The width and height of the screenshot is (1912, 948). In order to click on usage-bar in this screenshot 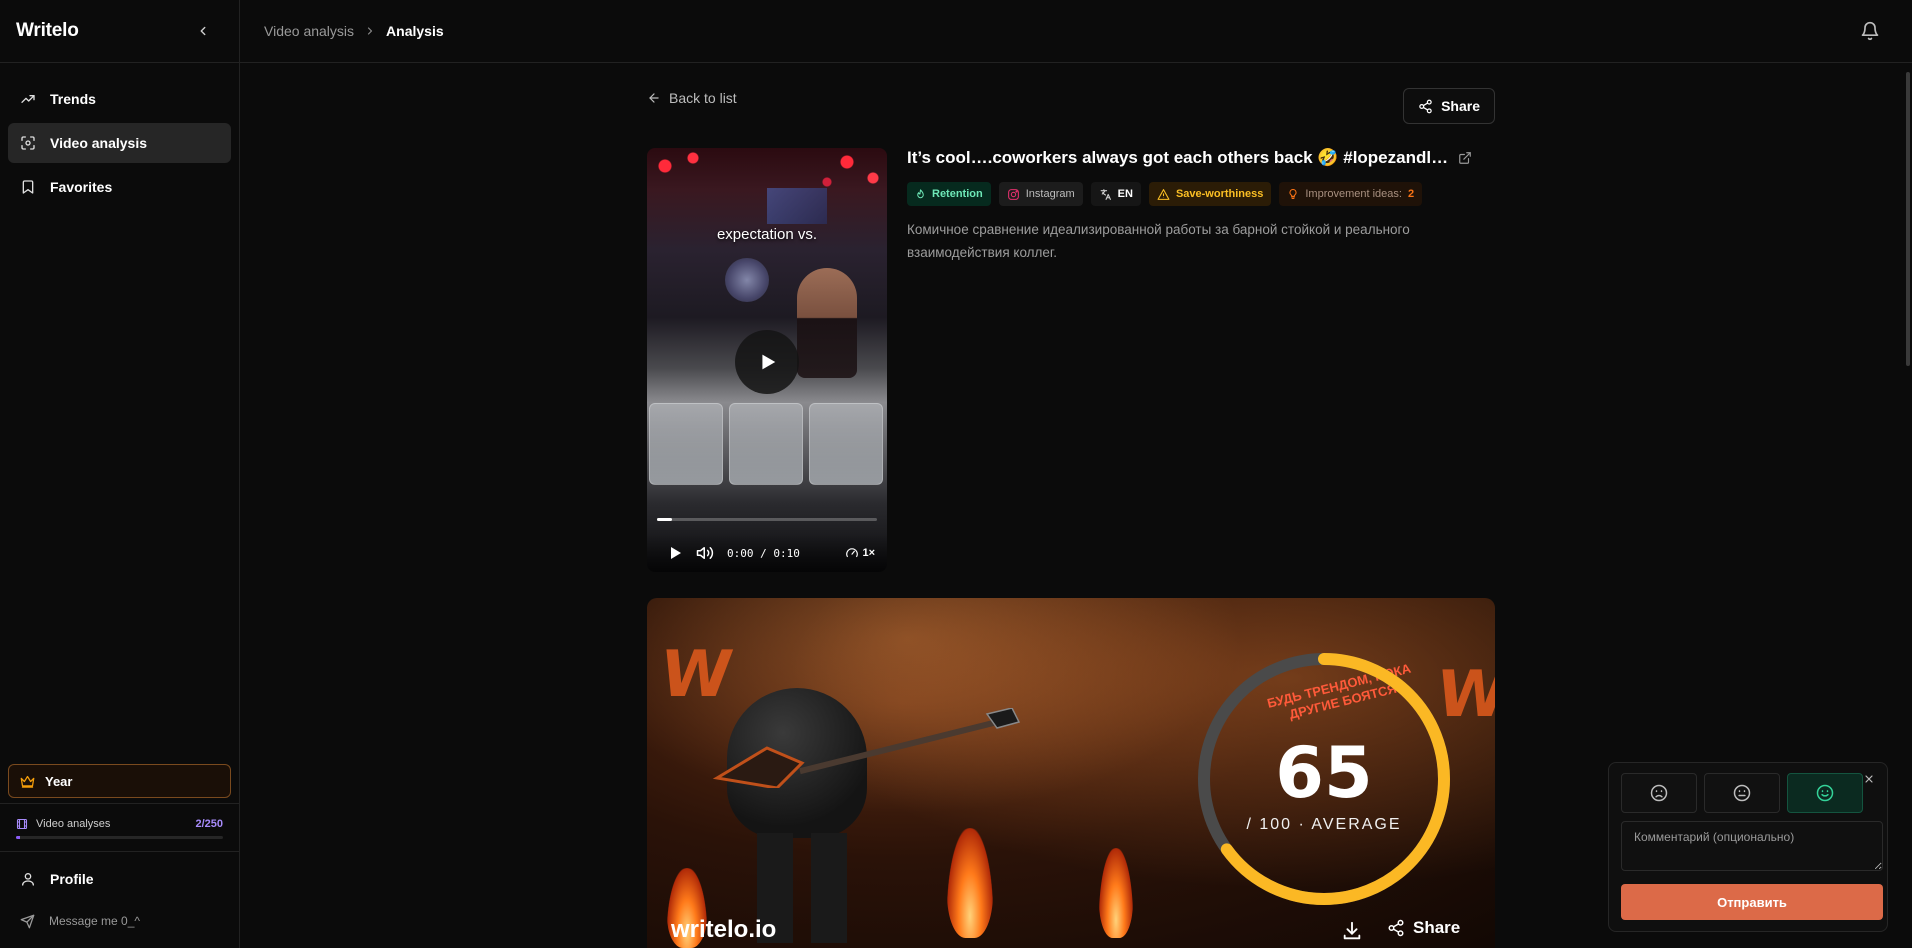, I will do `click(119, 837)`.